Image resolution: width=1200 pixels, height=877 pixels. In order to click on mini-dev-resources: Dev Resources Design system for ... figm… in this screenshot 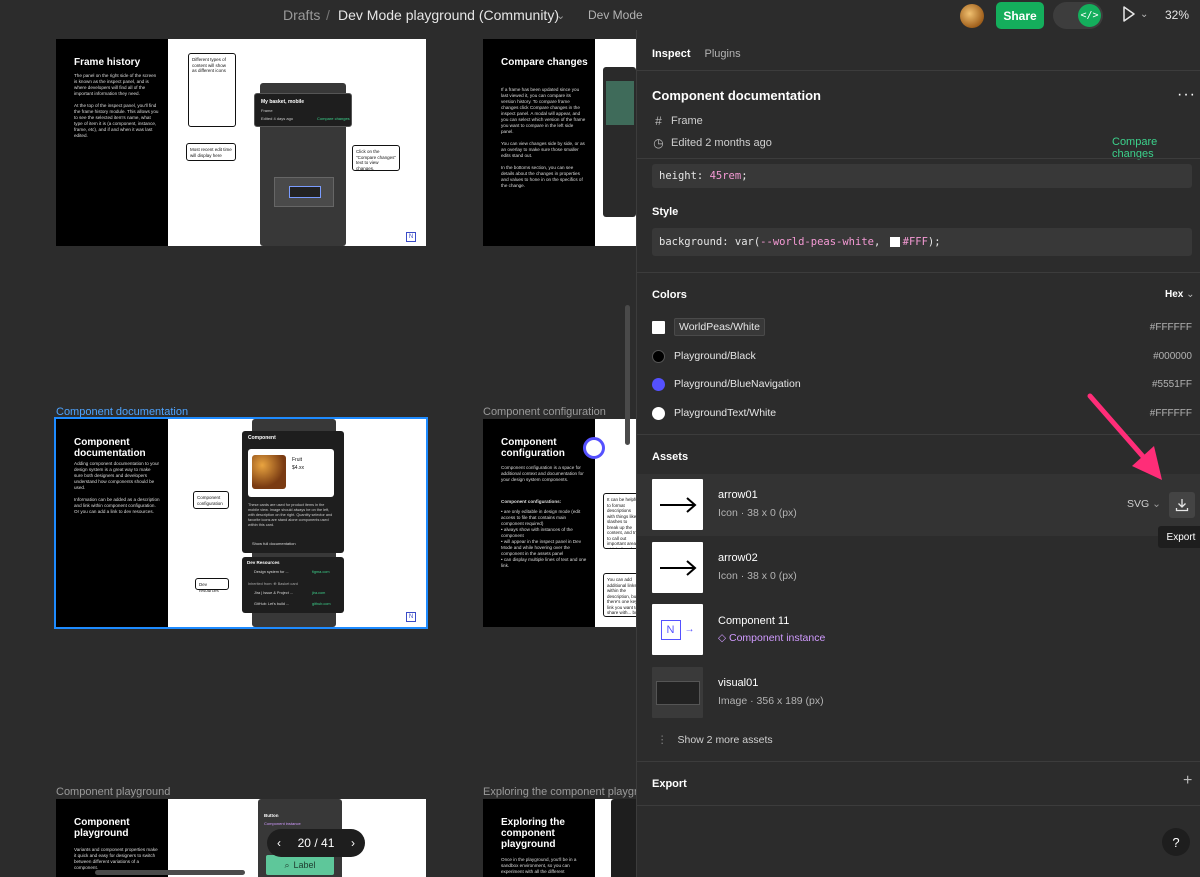, I will do `click(293, 585)`.